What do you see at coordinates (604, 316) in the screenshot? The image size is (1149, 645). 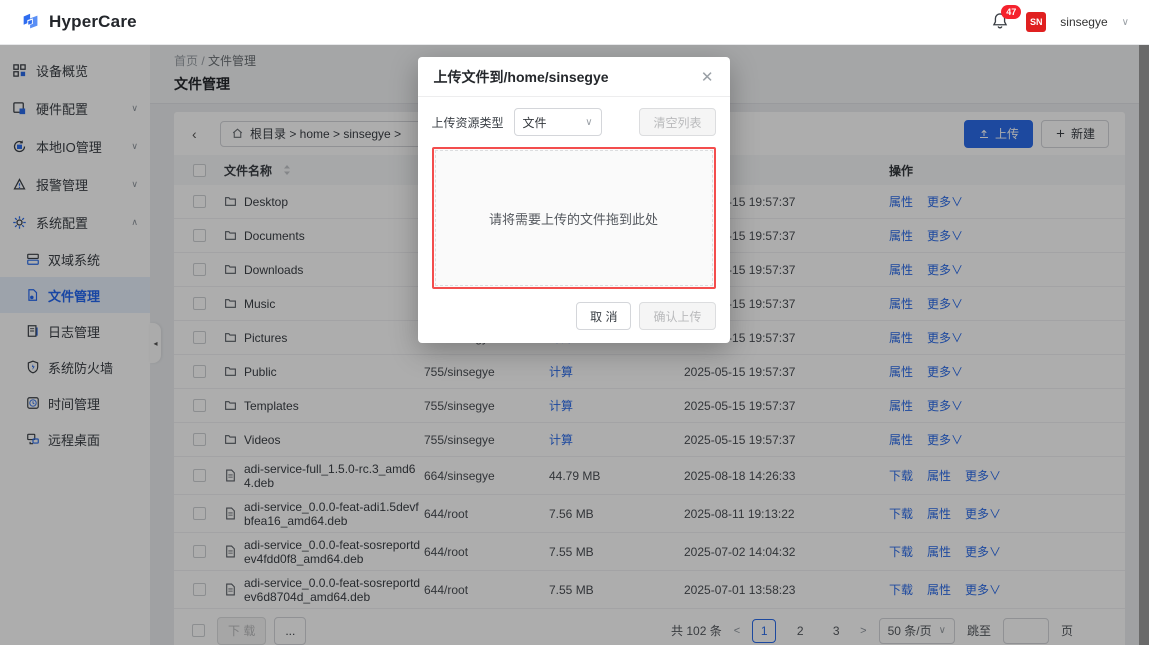 I see `cancel-button: 取 消` at bounding box center [604, 316].